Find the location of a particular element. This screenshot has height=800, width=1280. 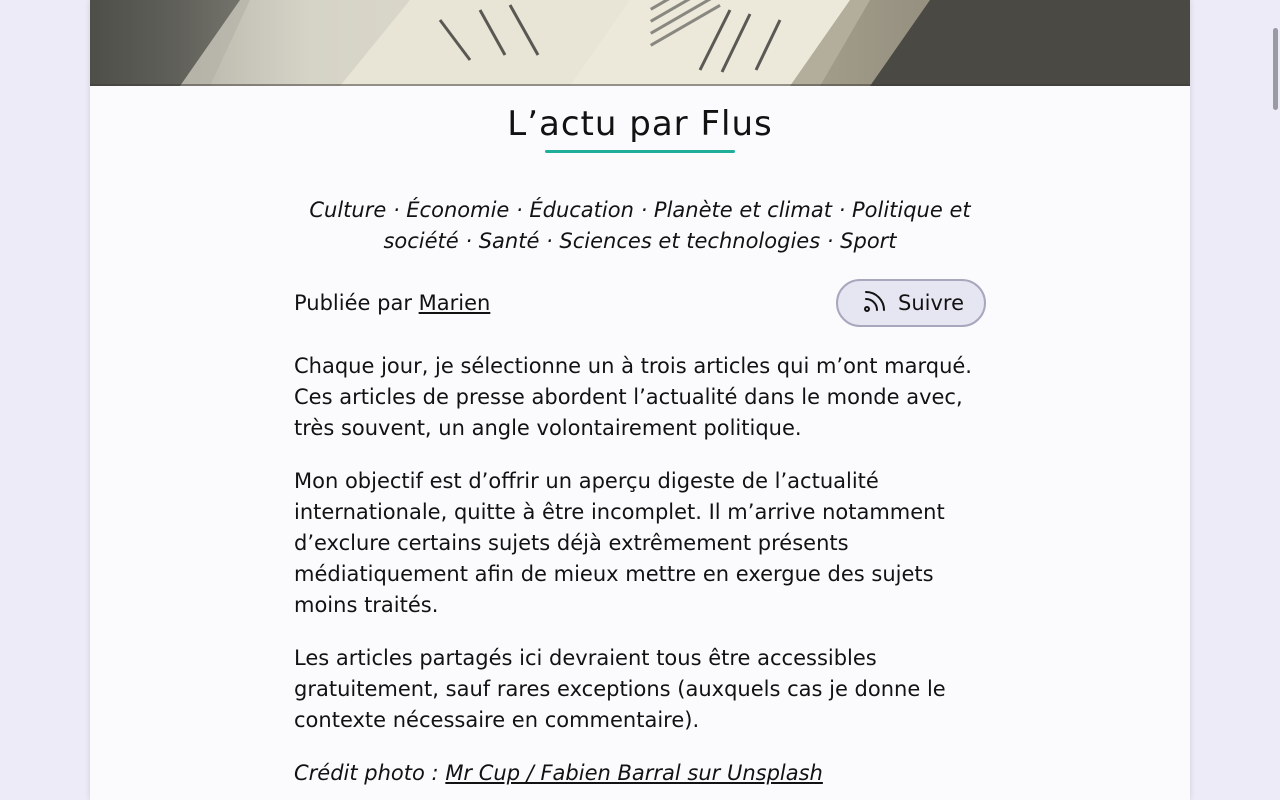

author-link: Marien is located at coordinates (455, 303).